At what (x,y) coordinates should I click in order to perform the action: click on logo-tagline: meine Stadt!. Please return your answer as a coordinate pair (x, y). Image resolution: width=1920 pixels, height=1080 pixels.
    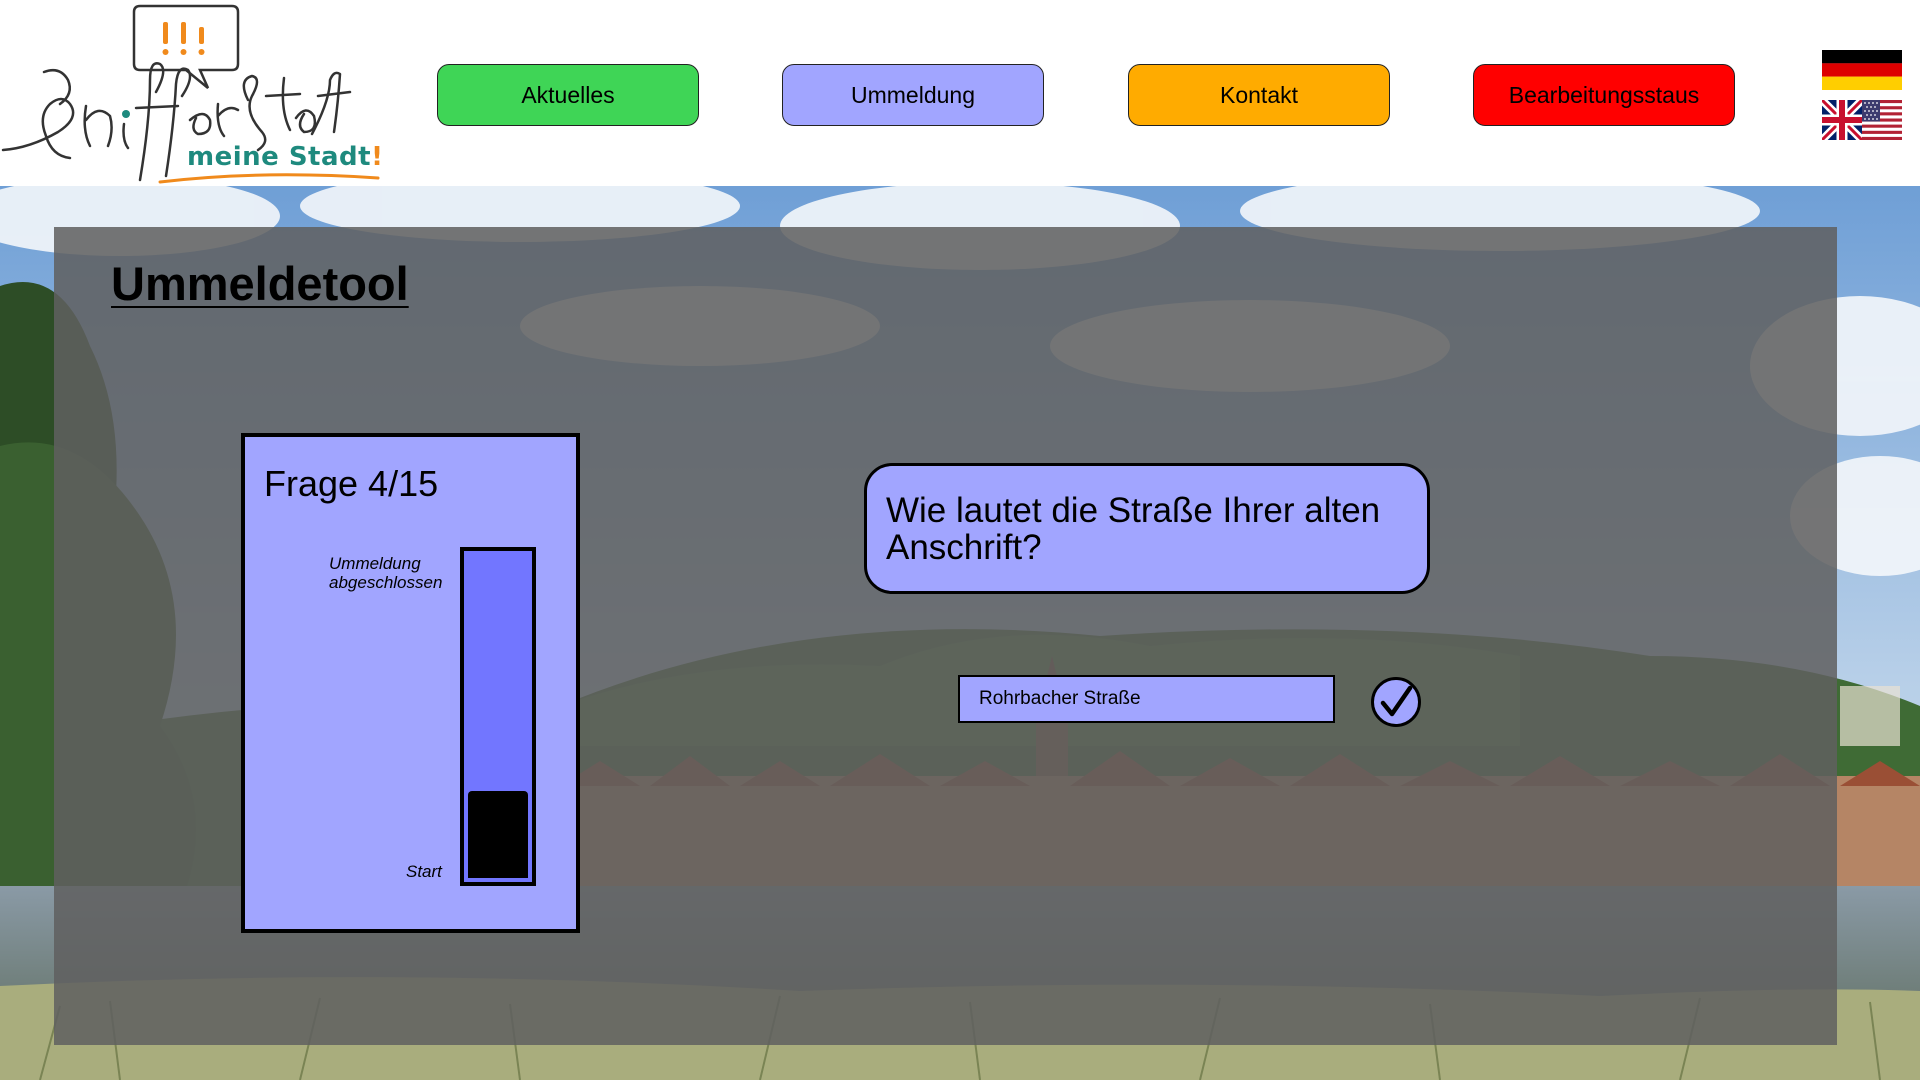
    Looking at the image, I should click on (285, 157).